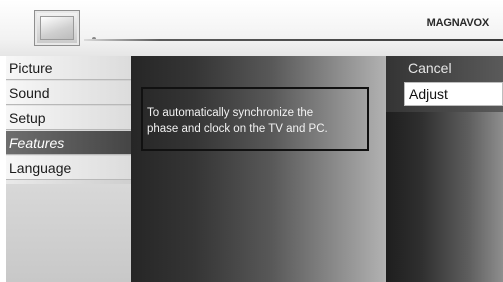  What do you see at coordinates (237, 129) in the screenshot?
I see `help-text-line-2: phase and clock on the TV and PC.` at bounding box center [237, 129].